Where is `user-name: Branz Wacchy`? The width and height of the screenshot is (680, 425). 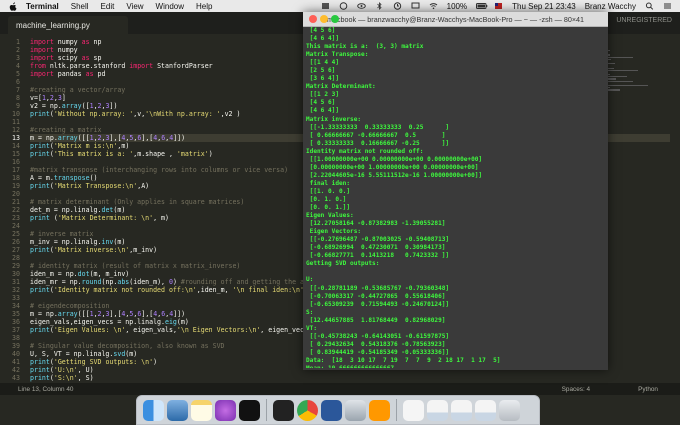
user-name: Branz Wacchy is located at coordinates (610, 6).